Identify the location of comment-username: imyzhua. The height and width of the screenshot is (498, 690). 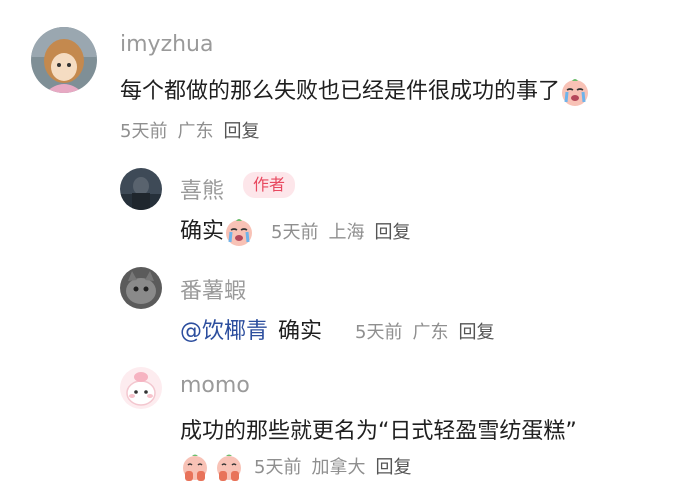
(166, 44).